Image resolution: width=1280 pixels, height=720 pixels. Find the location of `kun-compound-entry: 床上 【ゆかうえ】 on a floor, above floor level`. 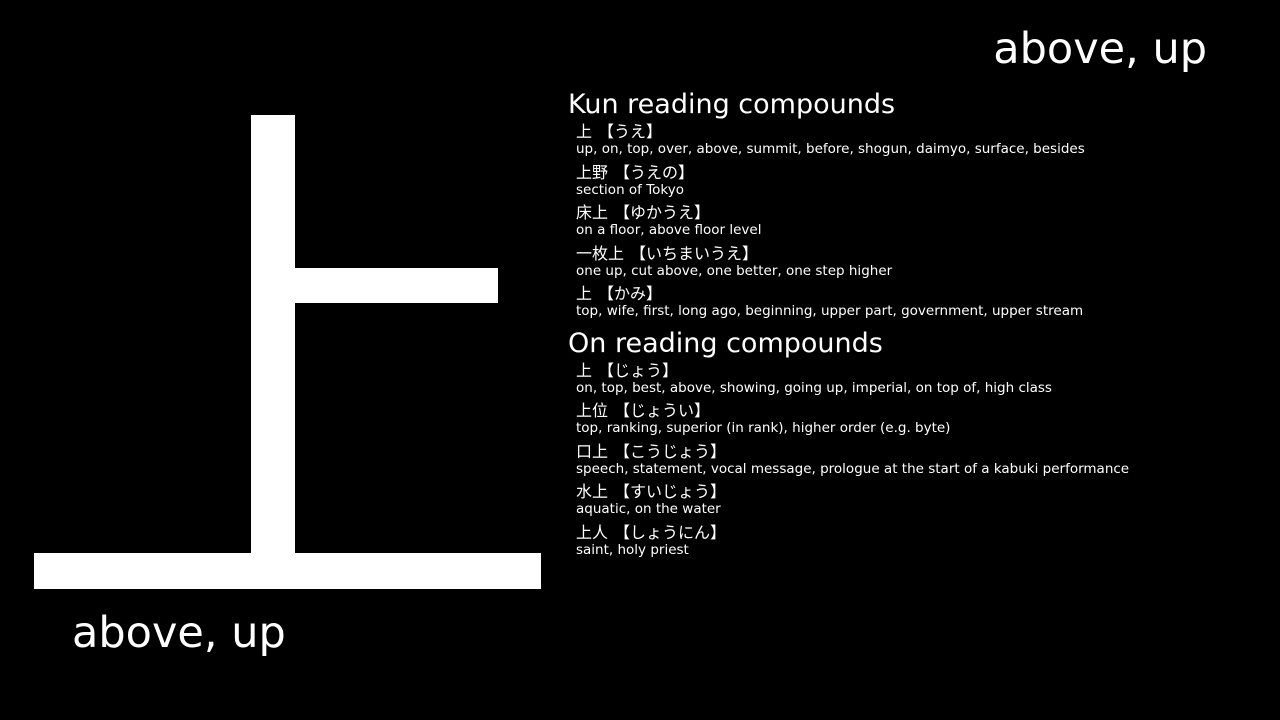

kun-compound-entry: 床上 【ゆかうえ】 on a floor, above floor level is located at coordinates (917, 223).